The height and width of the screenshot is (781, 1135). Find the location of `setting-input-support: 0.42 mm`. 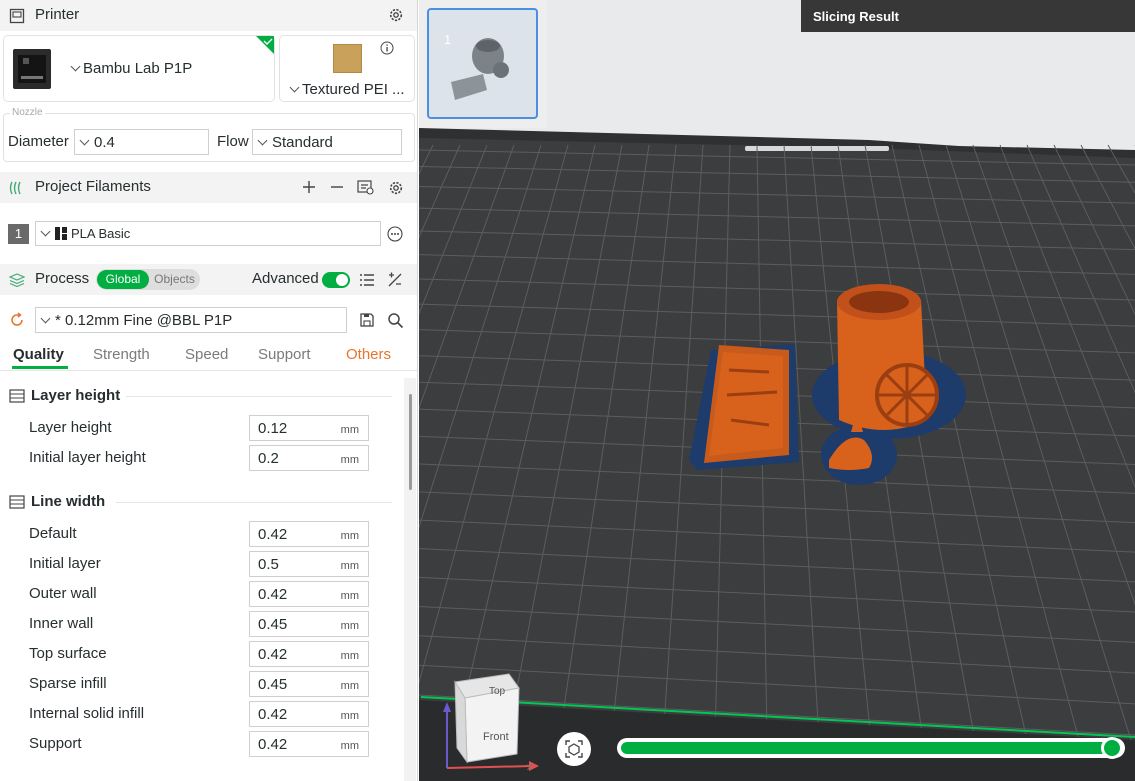

setting-input-support: 0.42 mm is located at coordinates (309, 744).